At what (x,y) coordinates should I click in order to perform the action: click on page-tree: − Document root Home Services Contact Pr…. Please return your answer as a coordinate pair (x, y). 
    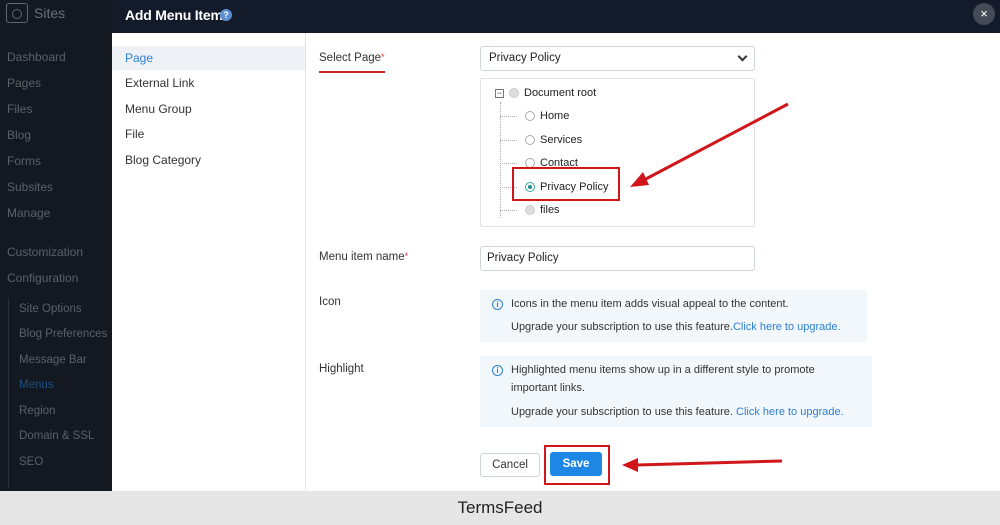
    Looking at the image, I should click on (617, 152).